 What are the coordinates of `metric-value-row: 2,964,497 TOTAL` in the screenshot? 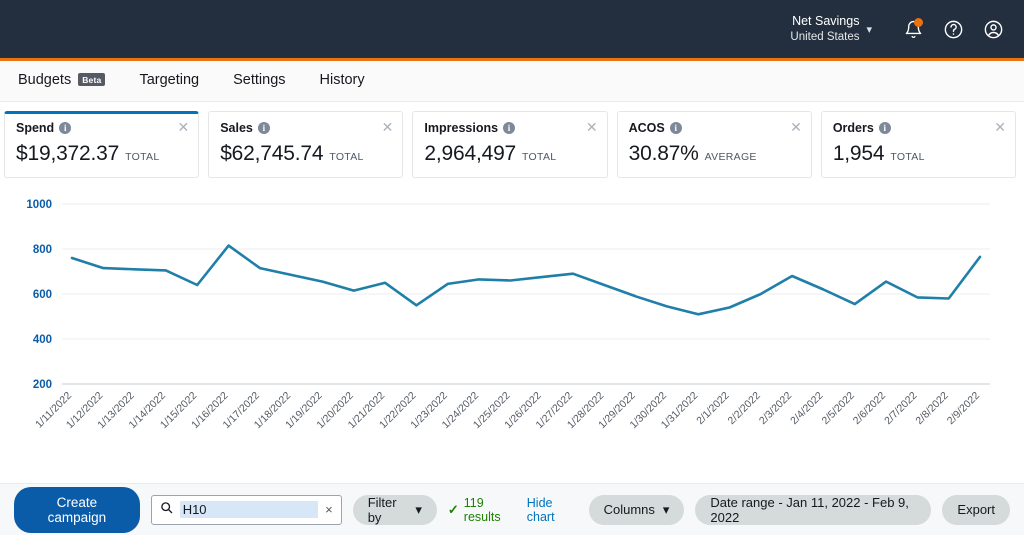 It's located at (509, 154).